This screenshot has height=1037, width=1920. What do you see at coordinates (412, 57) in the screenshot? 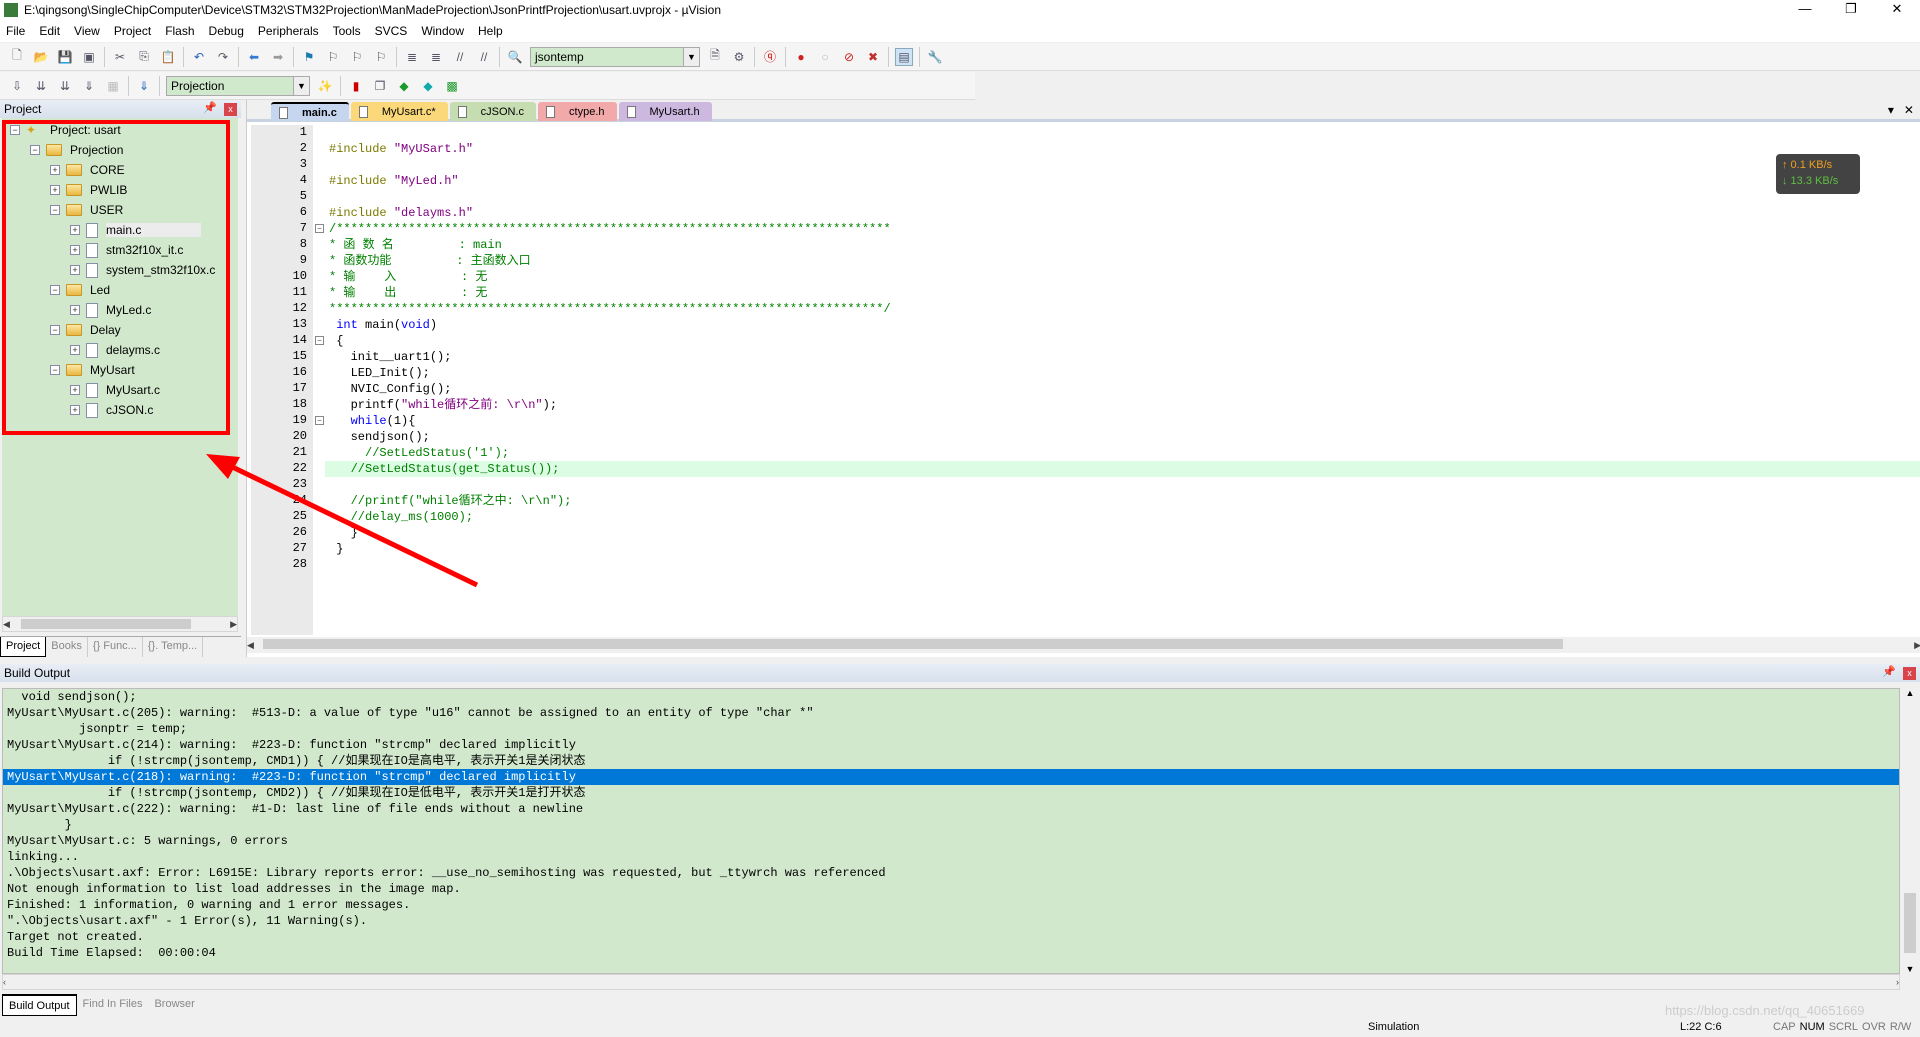
I see `indent-icon: ≣` at bounding box center [412, 57].